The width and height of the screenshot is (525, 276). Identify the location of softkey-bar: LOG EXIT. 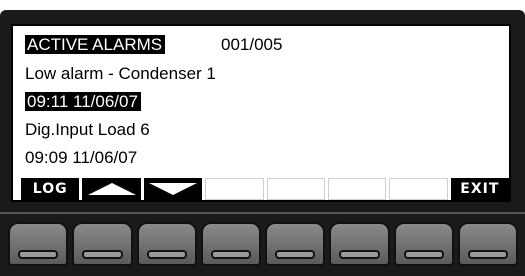
(265, 189).